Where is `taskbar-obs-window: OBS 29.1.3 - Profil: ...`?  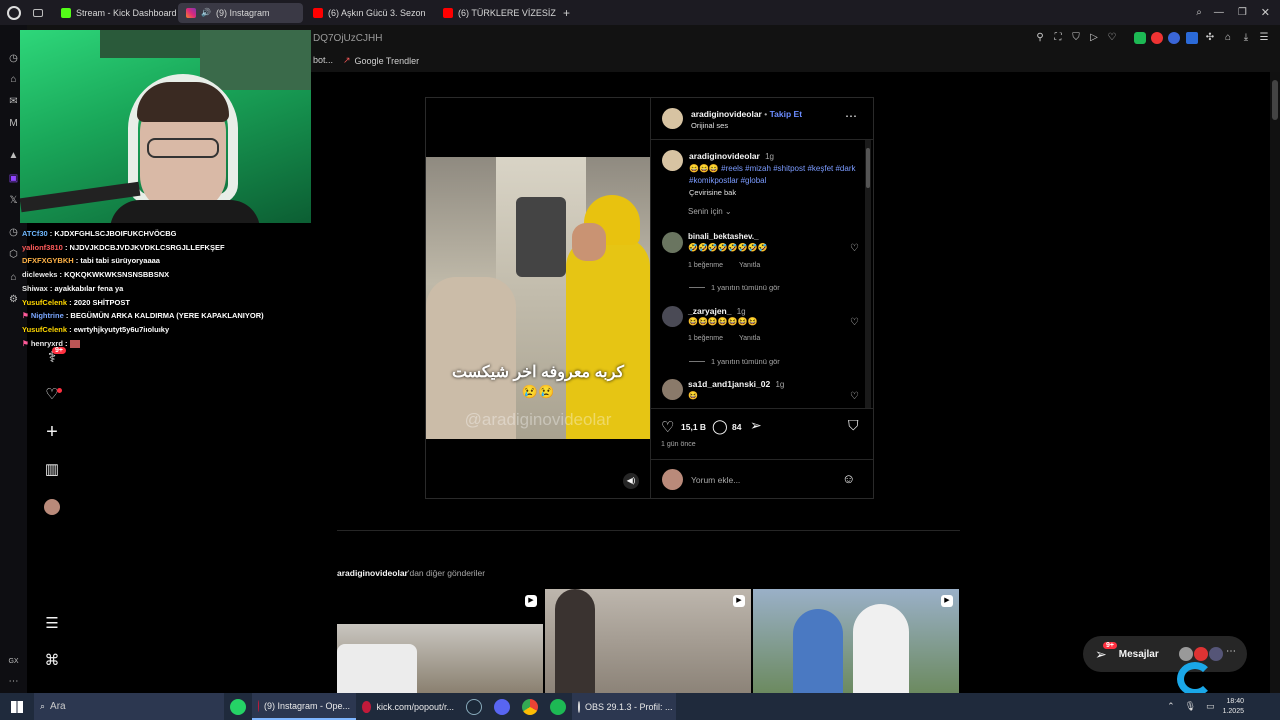
taskbar-obs-window: OBS 29.1.3 - Profil: ... is located at coordinates (624, 706).